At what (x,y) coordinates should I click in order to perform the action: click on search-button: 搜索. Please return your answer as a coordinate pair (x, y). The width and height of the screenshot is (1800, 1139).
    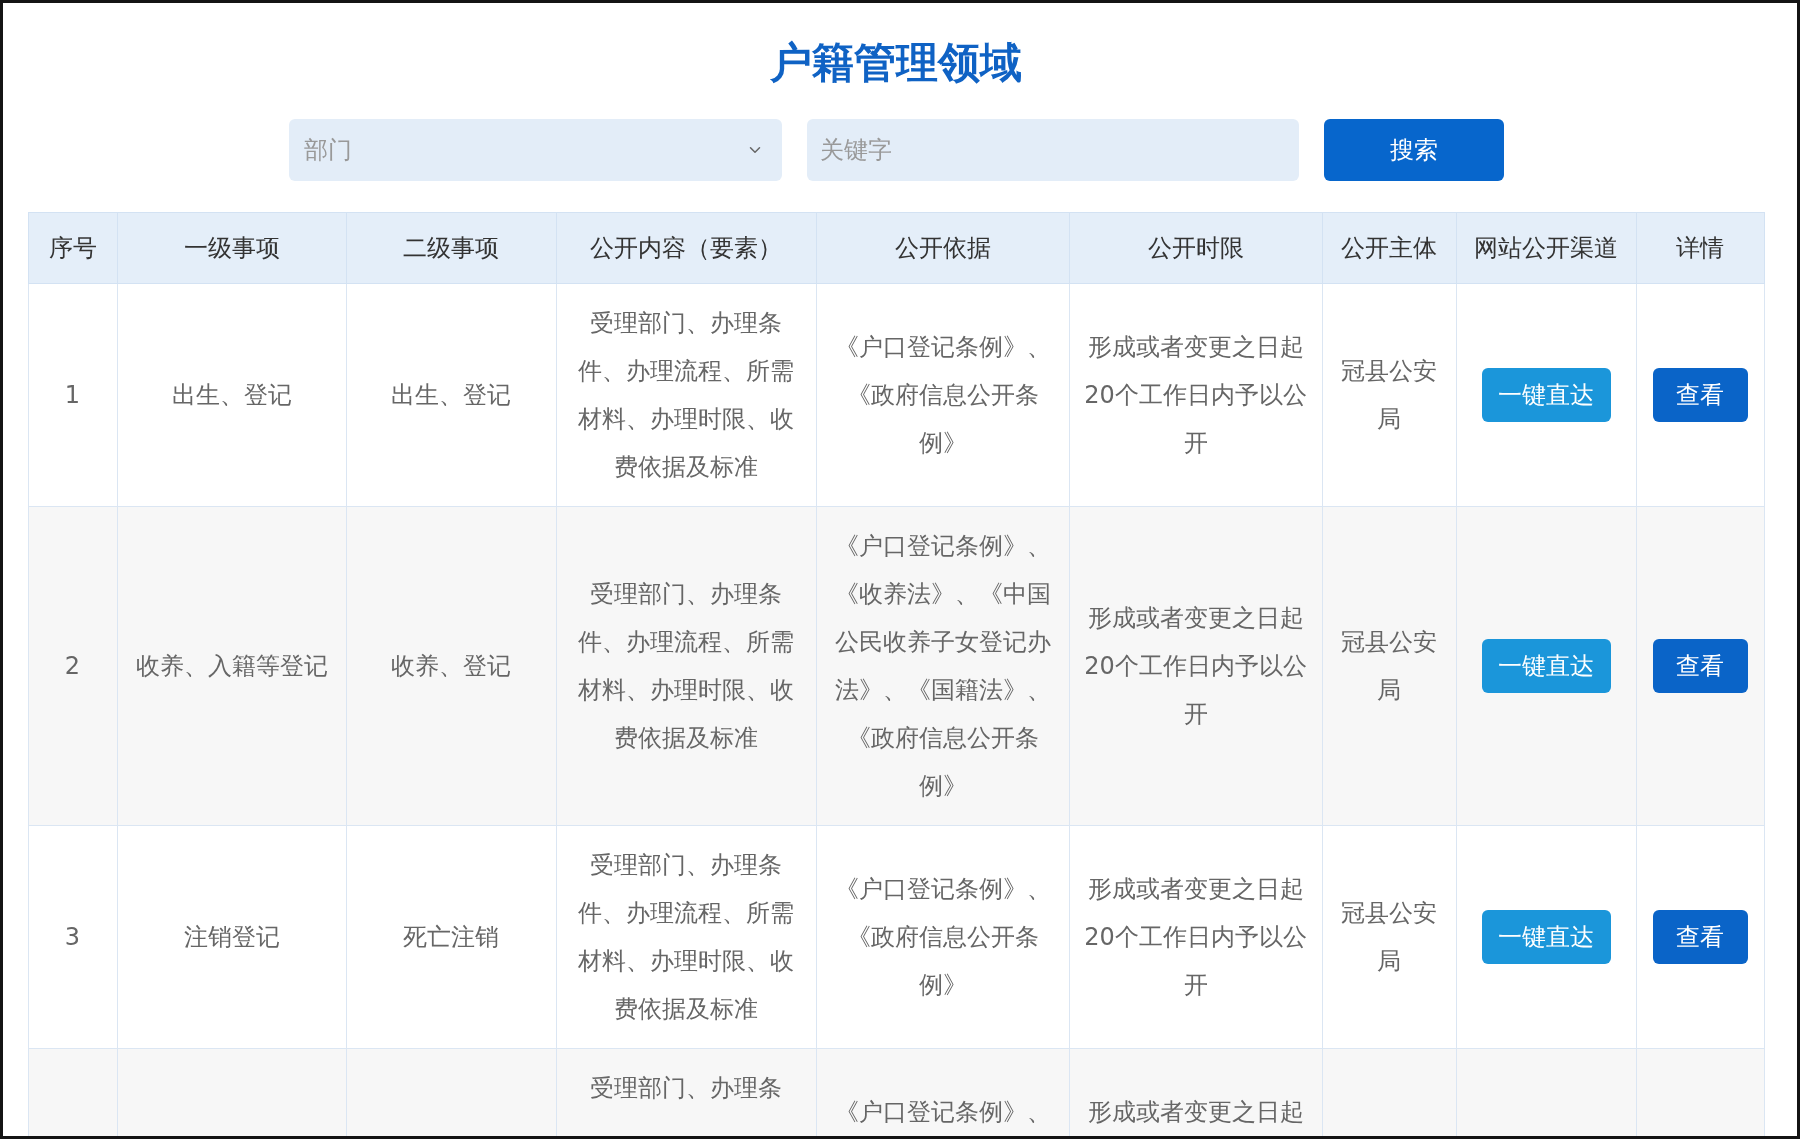
    Looking at the image, I should click on (1413, 150).